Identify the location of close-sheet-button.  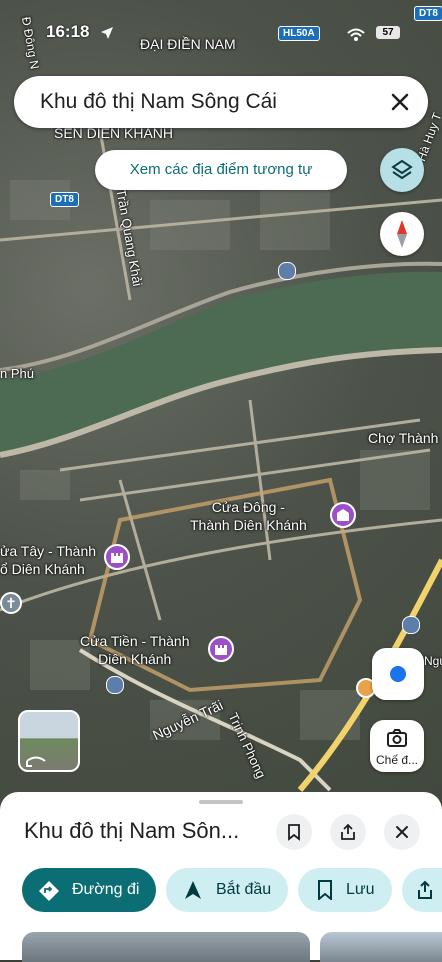
(402, 832).